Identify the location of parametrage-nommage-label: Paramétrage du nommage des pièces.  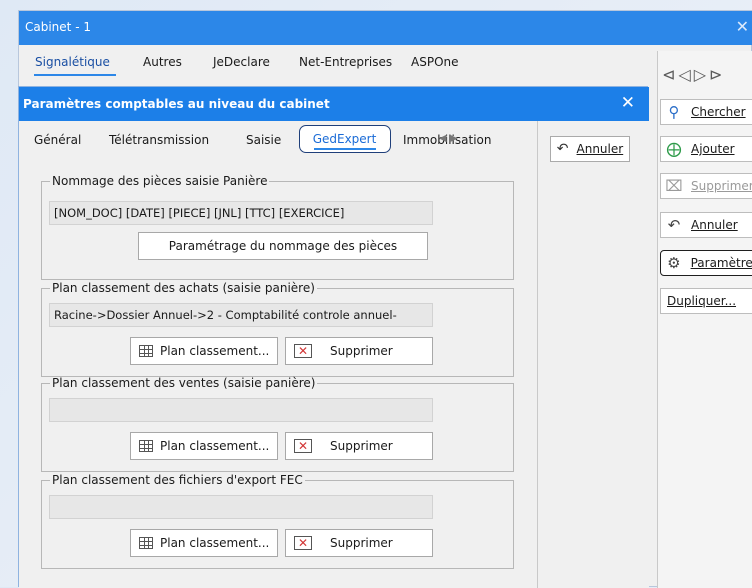
(283, 246).